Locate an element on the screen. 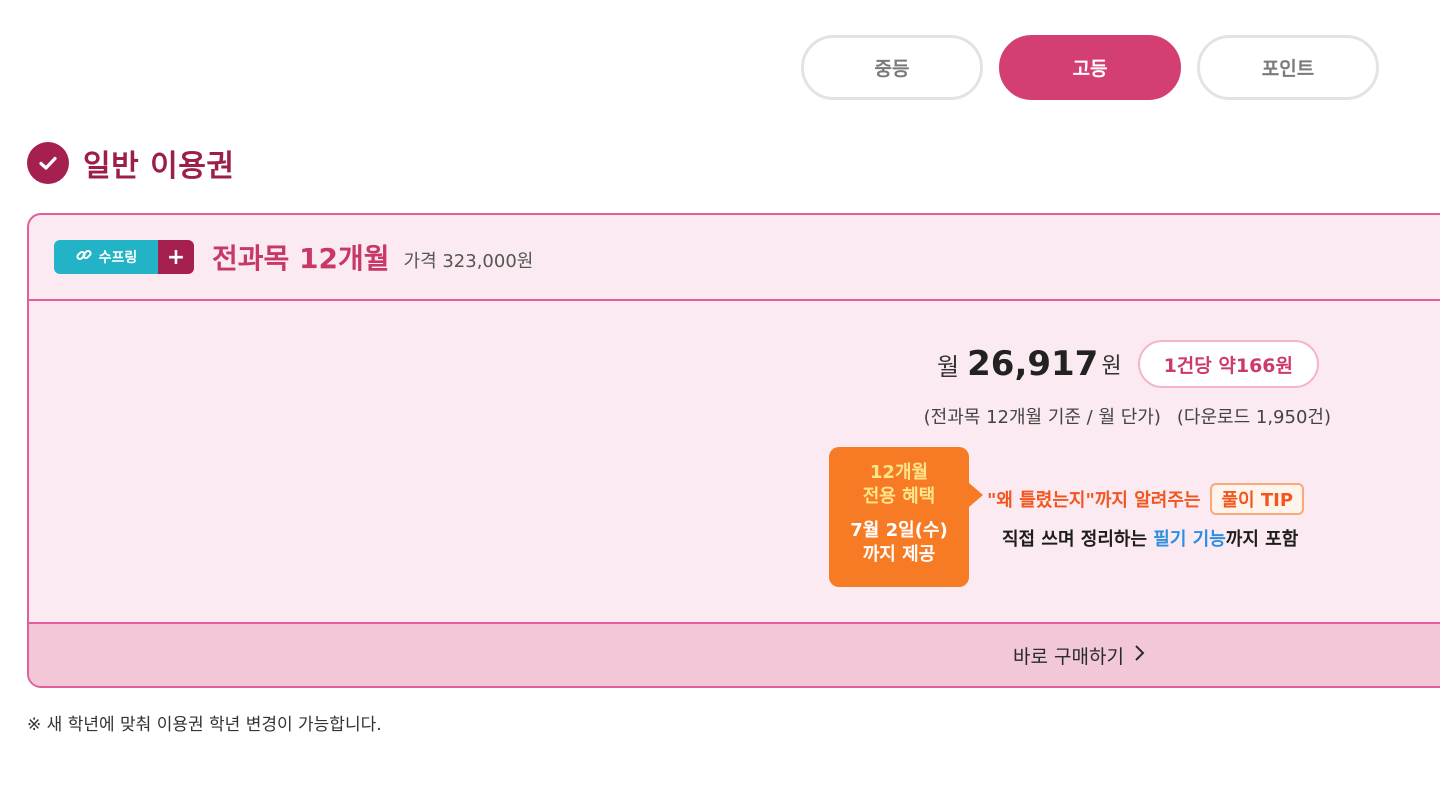 Image resolution: width=1440 pixels, height=786 pixels. brand-name: 수프링 is located at coordinates (118, 258).